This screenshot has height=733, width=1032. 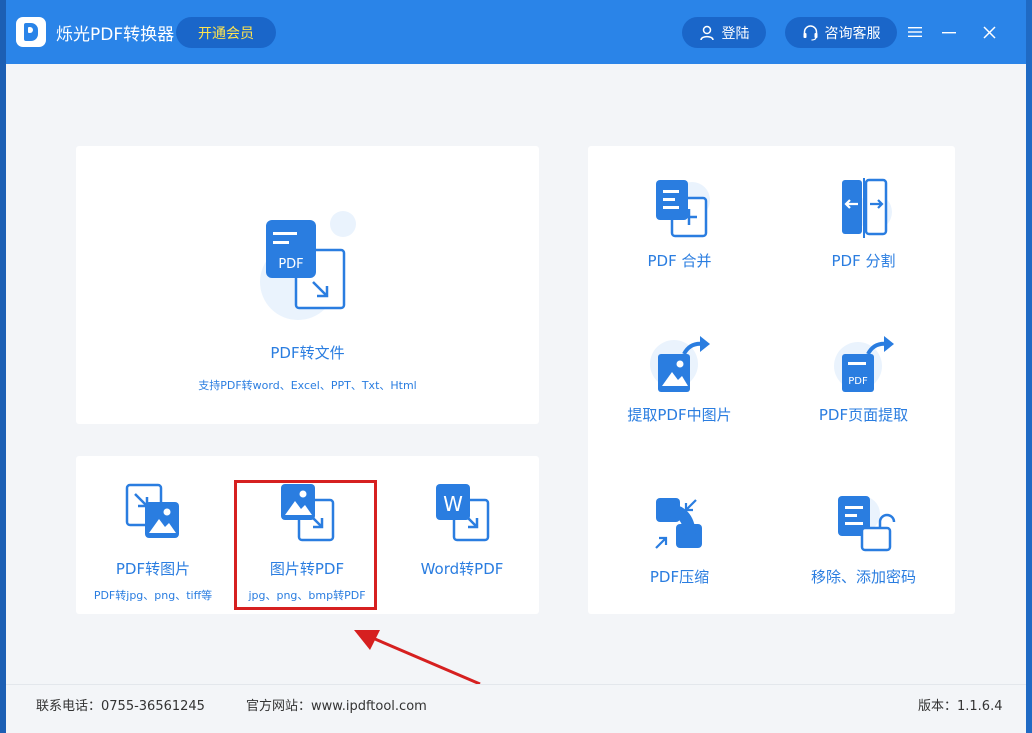 What do you see at coordinates (679, 415) in the screenshot?
I see `extract-images-label: 提取PDF中图片` at bounding box center [679, 415].